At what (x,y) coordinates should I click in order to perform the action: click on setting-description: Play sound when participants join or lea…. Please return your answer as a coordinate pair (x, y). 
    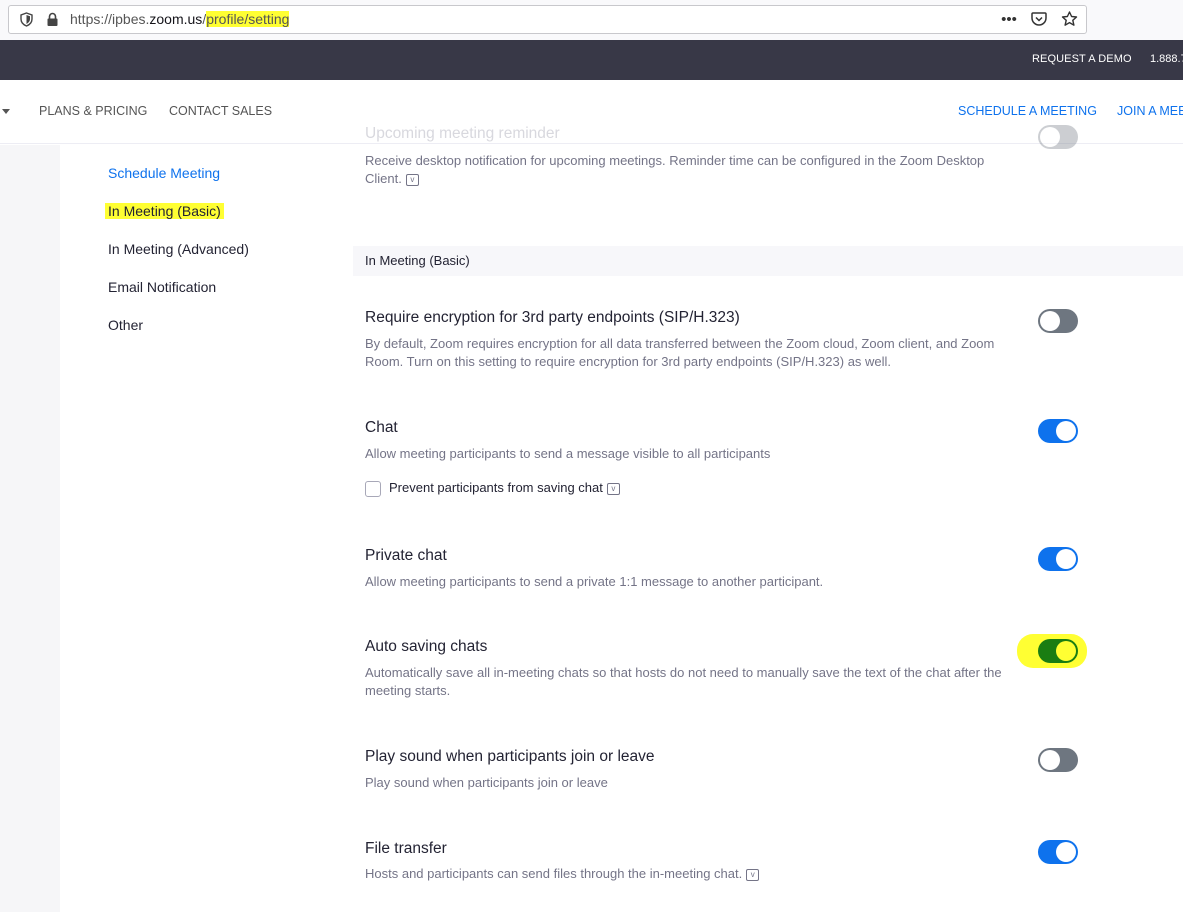
    Looking at the image, I should click on (486, 782).